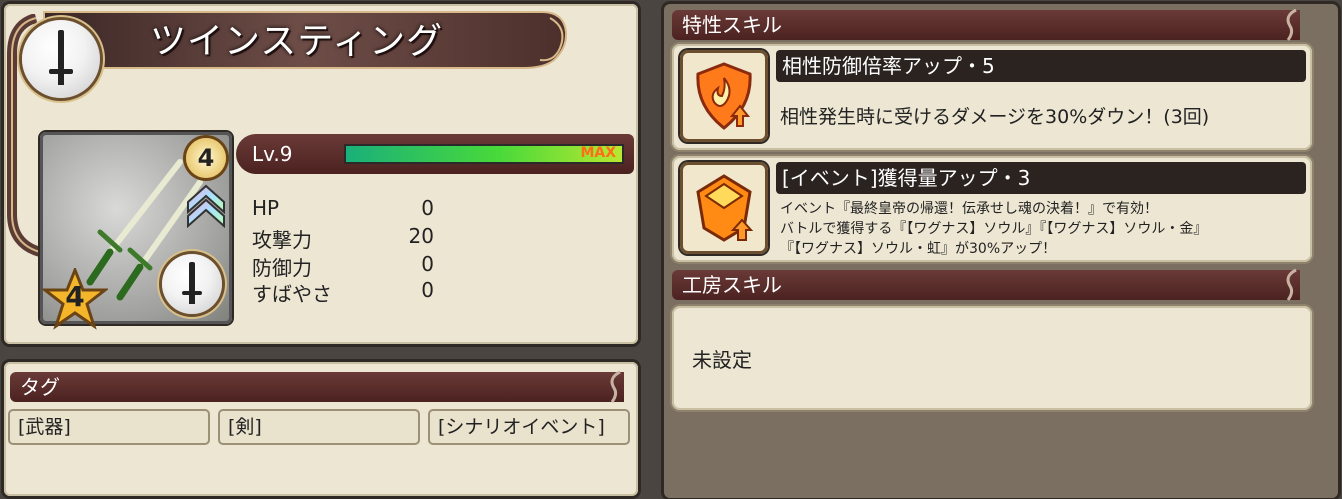  I want to click on trait-skill-card: 相性防御倍率アップ・5 相性発生時に受けるダメージを30%ダウン！(3回), so click(992, 97).